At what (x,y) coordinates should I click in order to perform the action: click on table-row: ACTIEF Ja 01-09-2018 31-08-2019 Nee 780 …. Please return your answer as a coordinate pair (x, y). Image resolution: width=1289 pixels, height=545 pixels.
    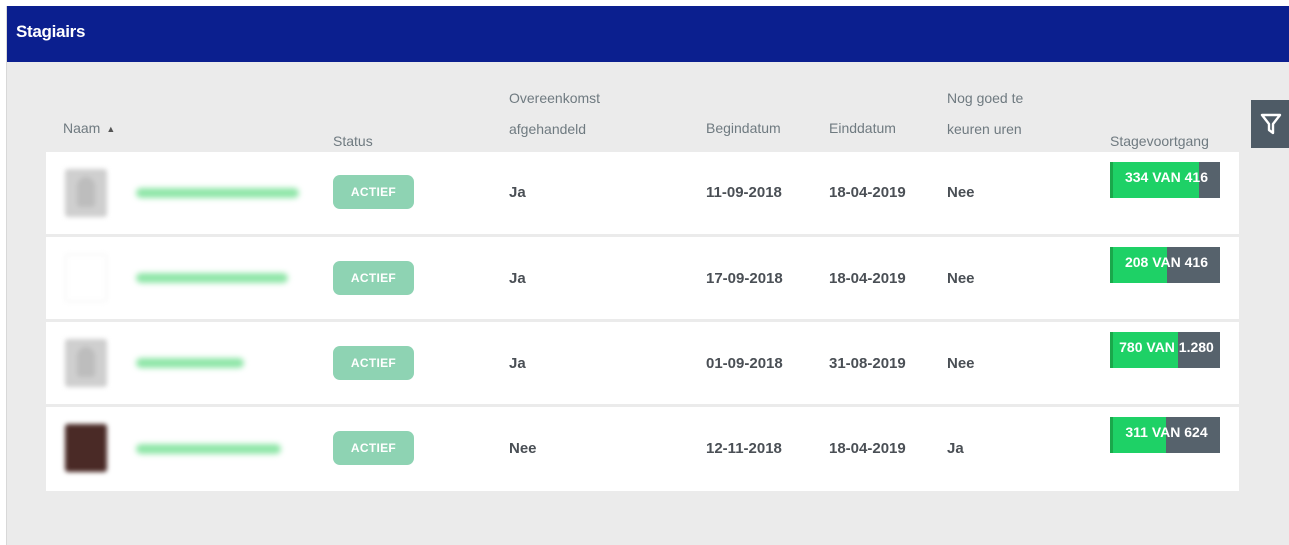
    Looking at the image, I should click on (642, 363).